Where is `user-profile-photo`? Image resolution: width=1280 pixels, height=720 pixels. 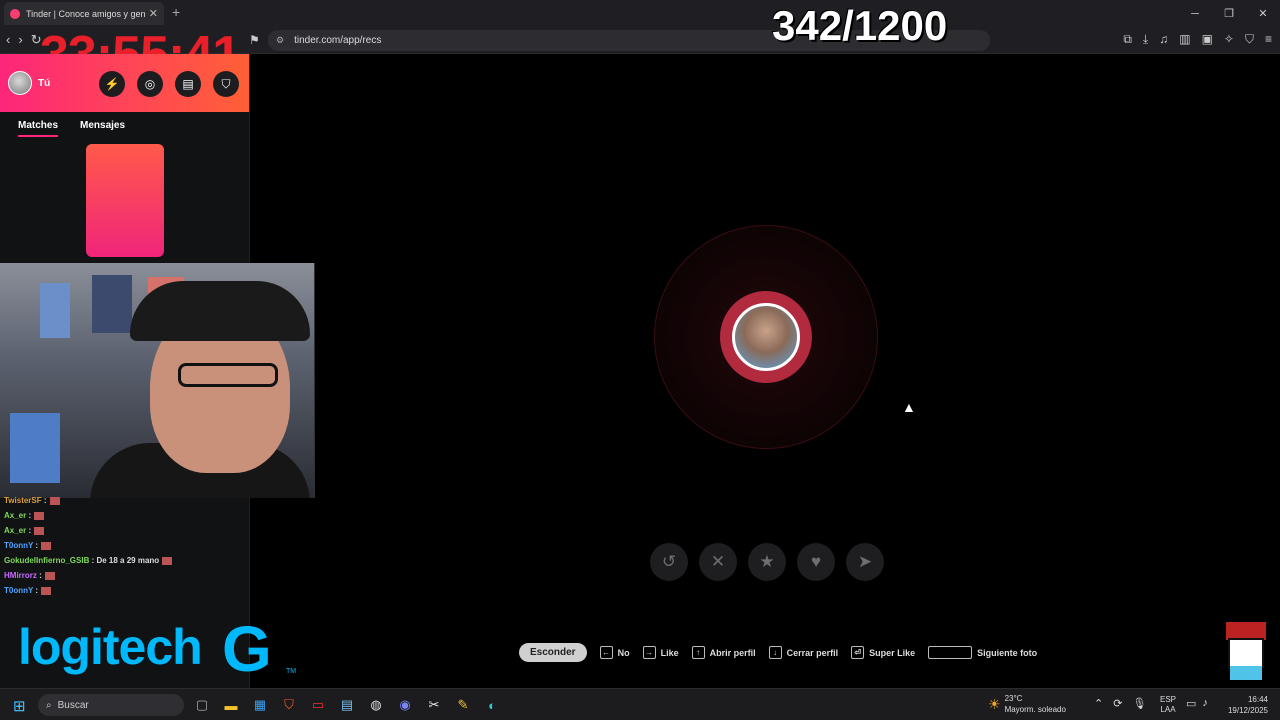
user-profile-photo is located at coordinates (766, 337).